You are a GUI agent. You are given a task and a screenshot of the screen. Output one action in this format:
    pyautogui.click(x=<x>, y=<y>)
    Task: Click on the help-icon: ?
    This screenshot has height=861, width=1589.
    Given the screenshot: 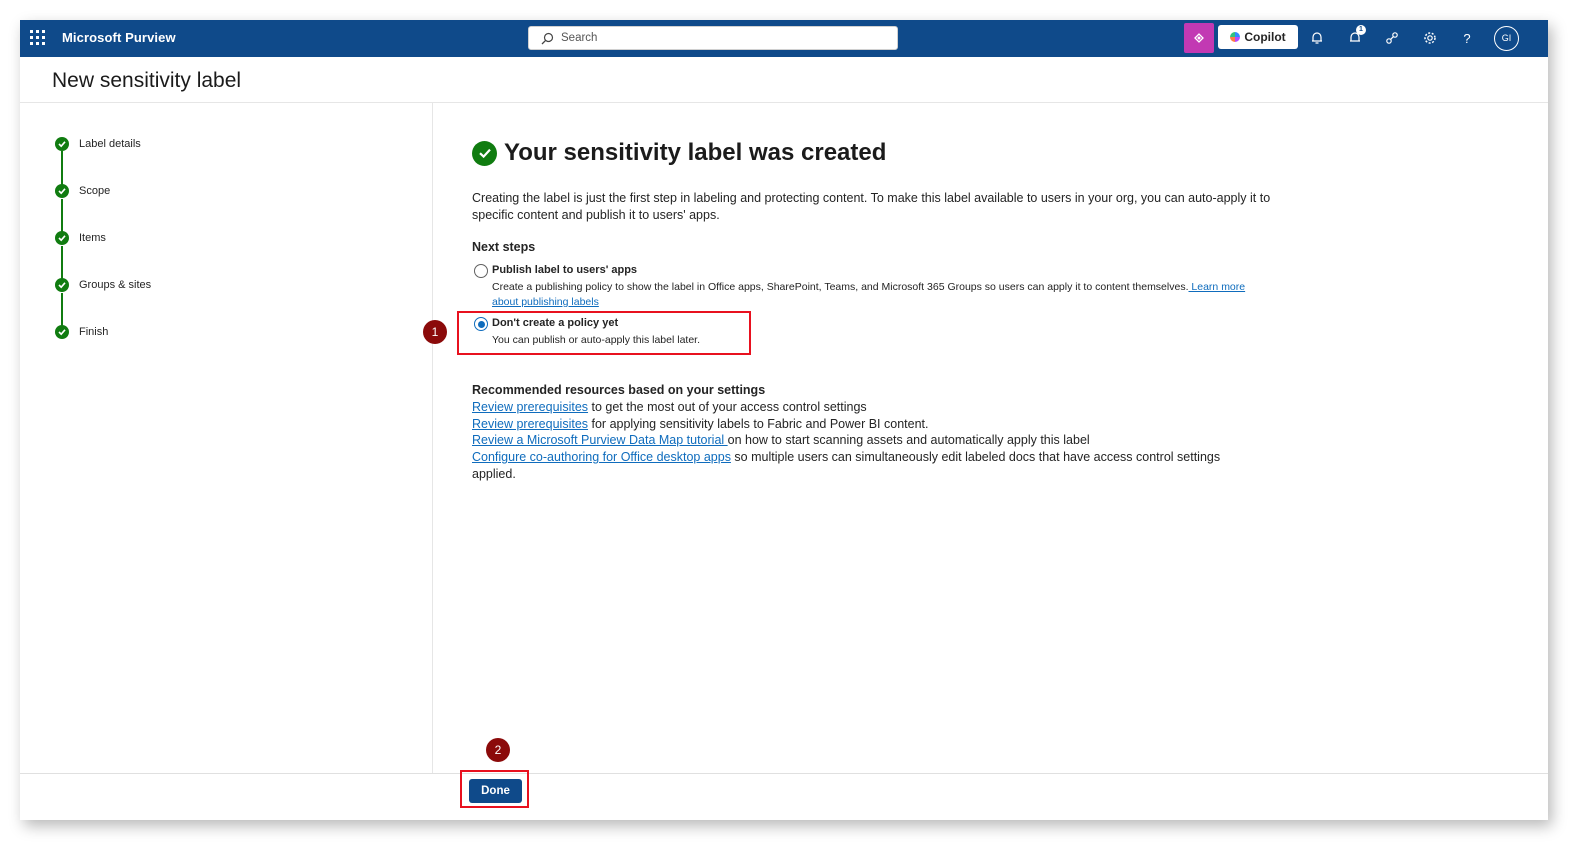 What is the action you would take?
    pyautogui.click(x=1467, y=38)
    